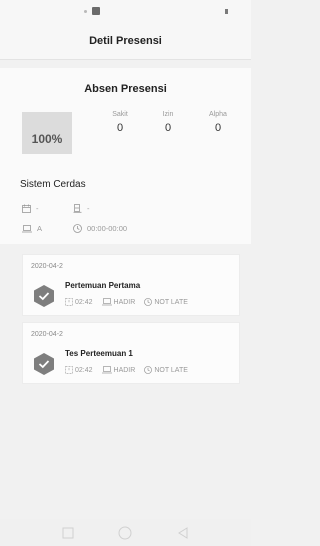 The height and width of the screenshot is (546, 320). What do you see at coordinates (40, 228) in the screenshot?
I see `course-class-value: A` at bounding box center [40, 228].